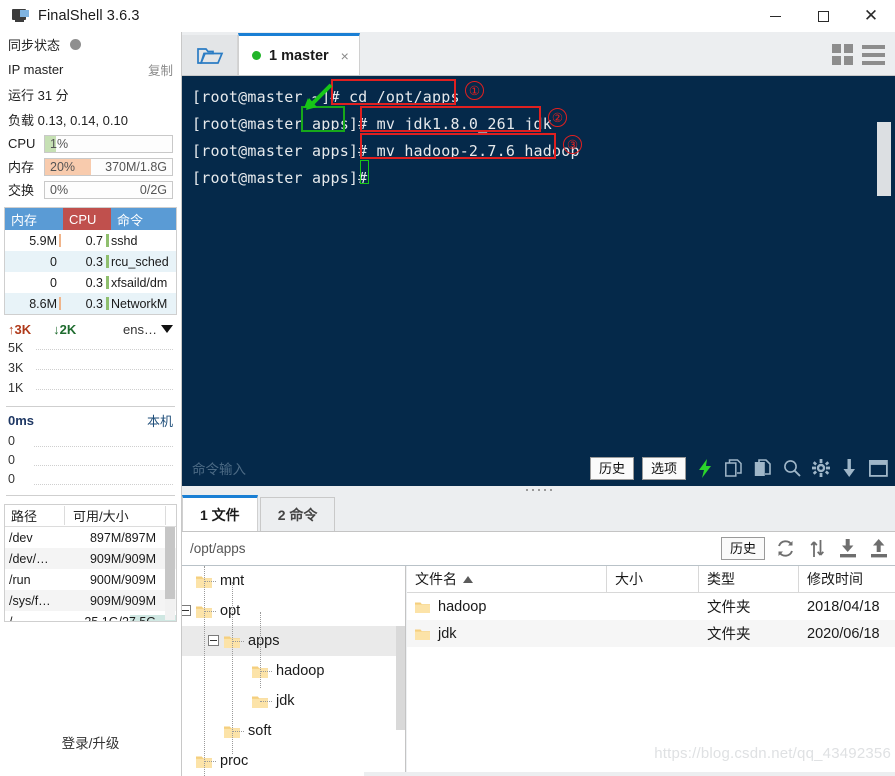 This screenshot has height=776, width=895. What do you see at coordinates (653, 579) in the screenshot?
I see `column-header-size: 大小` at bounding box center [653, 579].